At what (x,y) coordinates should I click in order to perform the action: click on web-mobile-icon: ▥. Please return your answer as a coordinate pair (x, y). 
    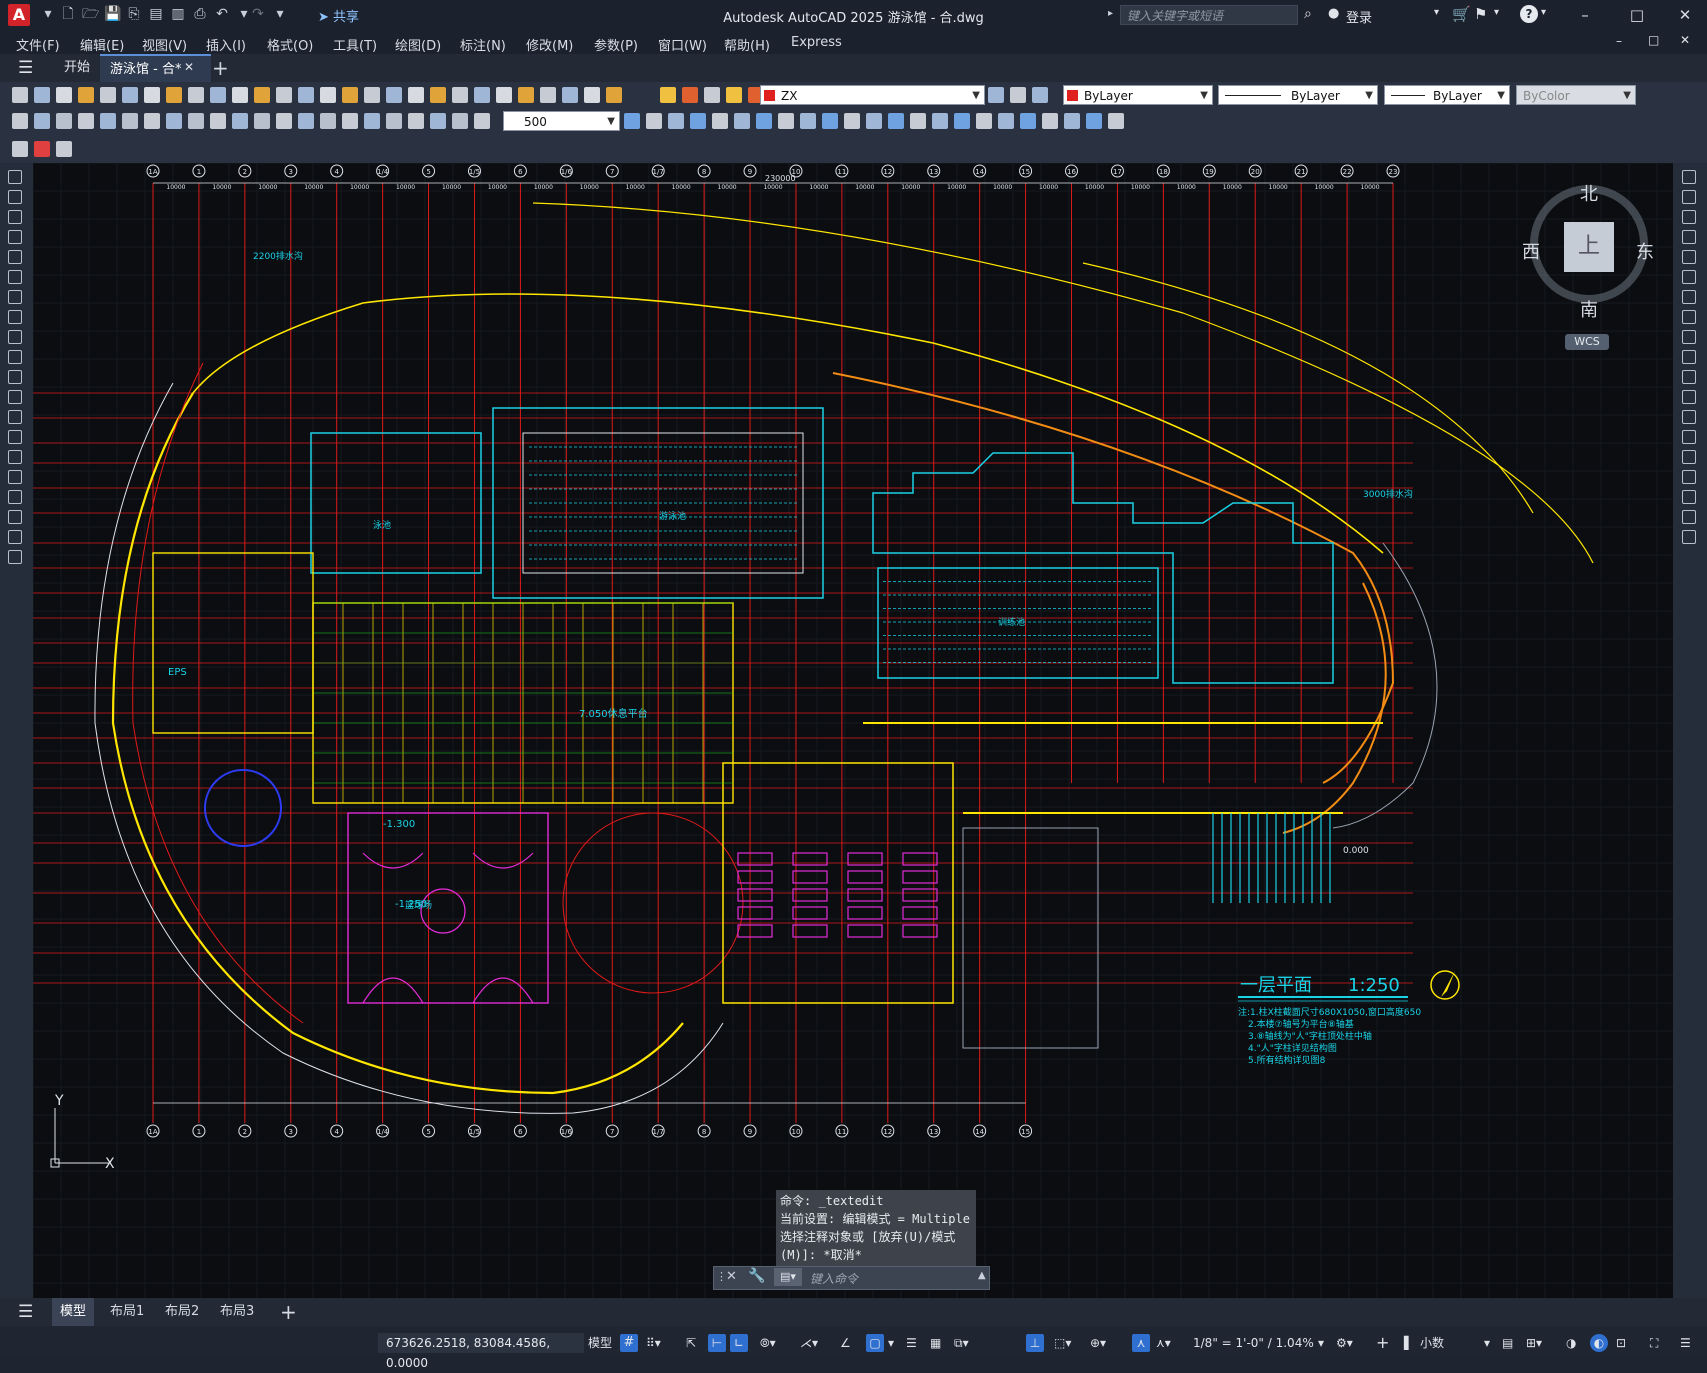
    Looking at the image, I should click on (178, 14).